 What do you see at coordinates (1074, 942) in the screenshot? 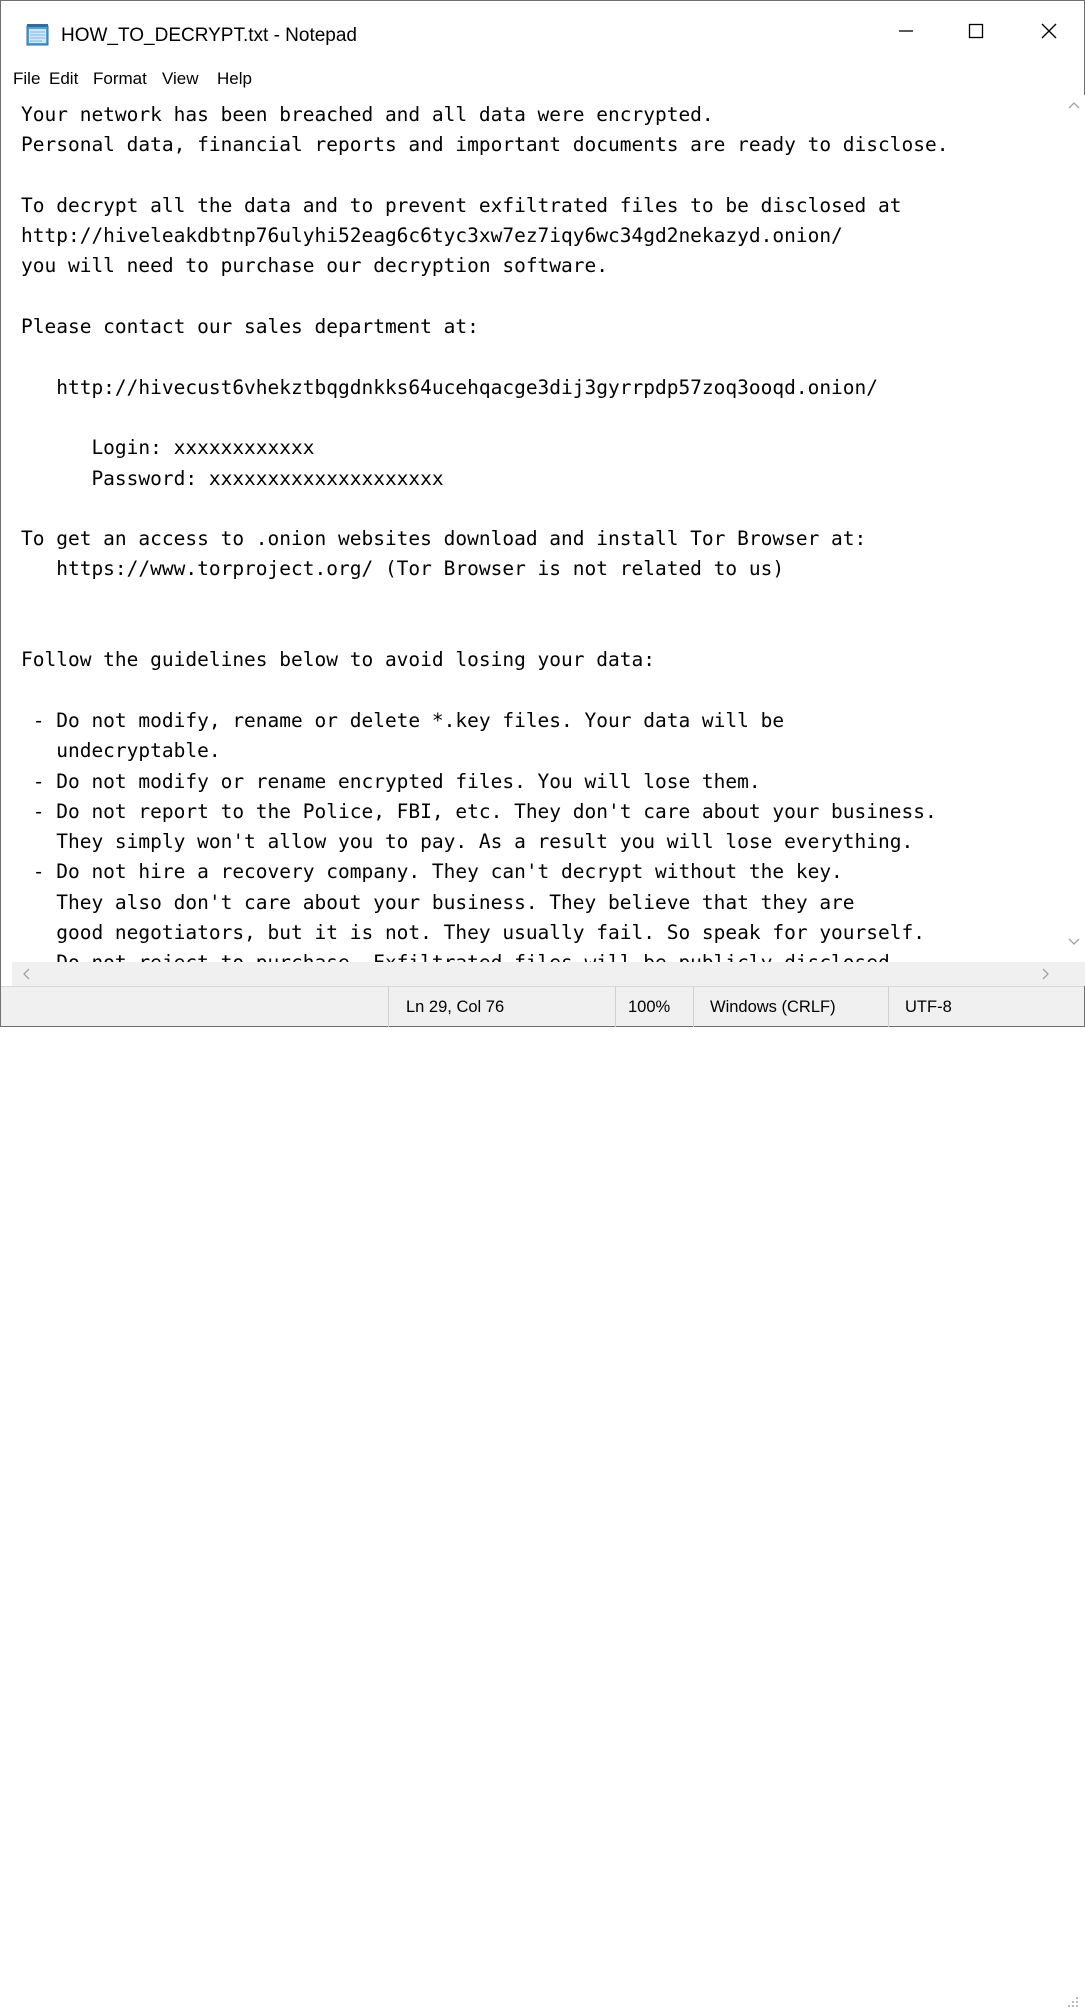
I see `scroll-down-icon` at bounding box center [1074, 942].